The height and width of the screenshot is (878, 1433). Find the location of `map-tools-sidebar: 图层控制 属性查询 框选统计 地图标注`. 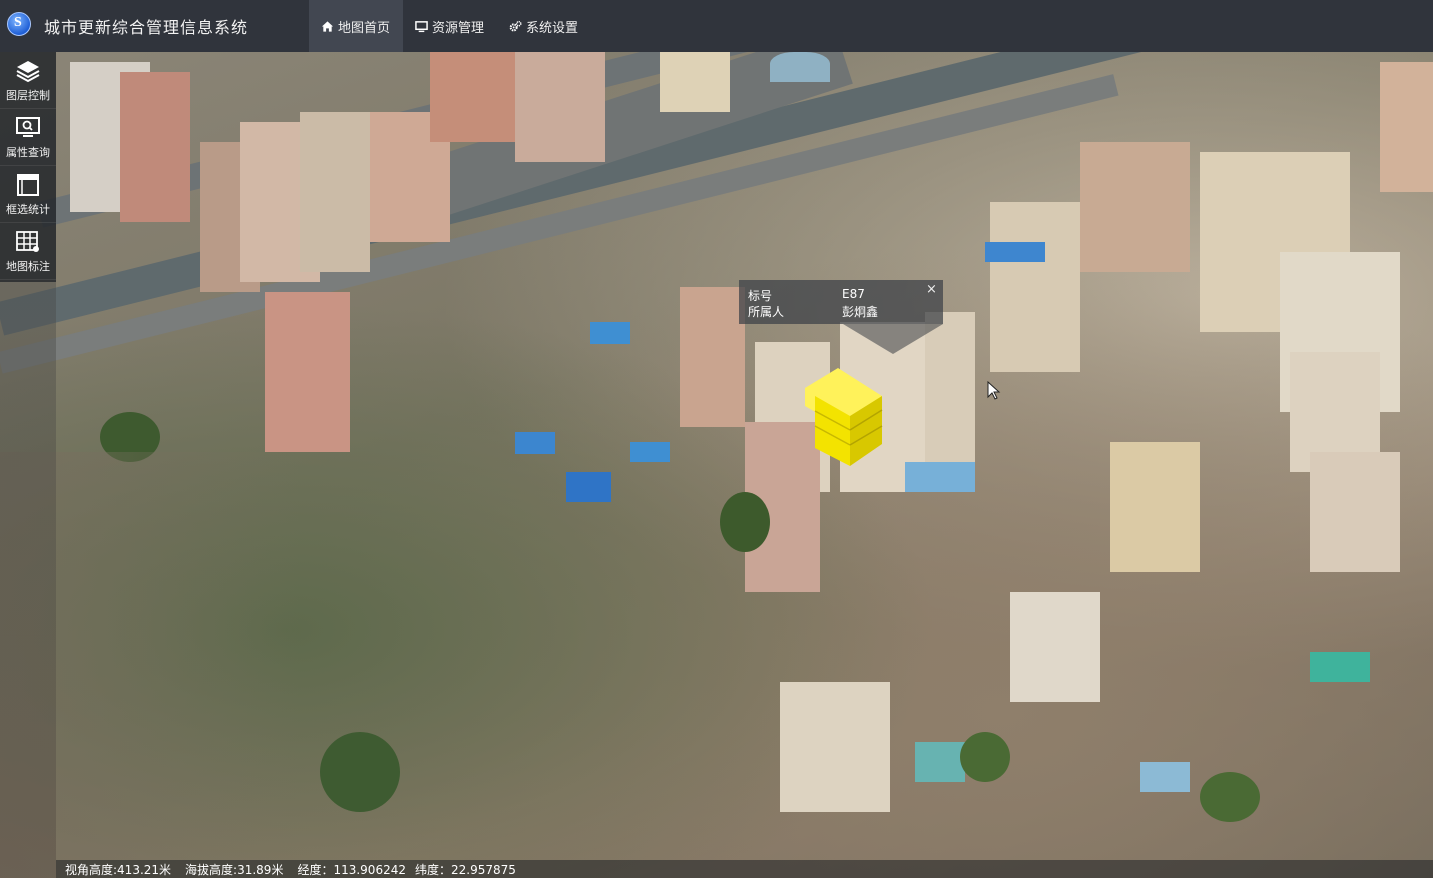

map-tools-sidebar: 图层控制 属性查询 框选统计 地图标注 is located at coordinates (28, 167).